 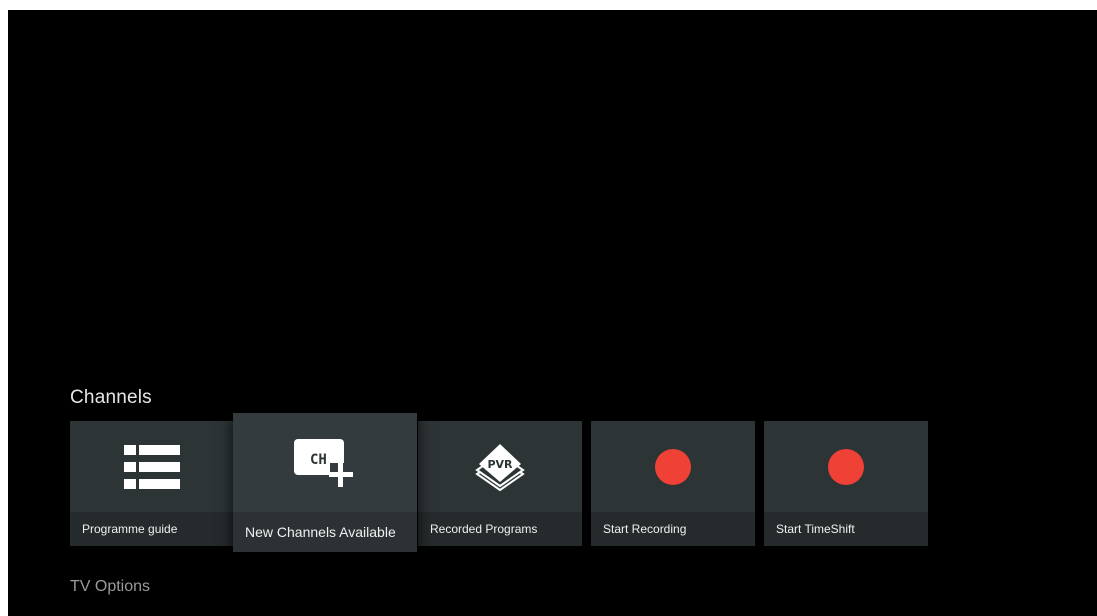 I want to click on channel-add-icon: CH, so click(x=324, y=462).